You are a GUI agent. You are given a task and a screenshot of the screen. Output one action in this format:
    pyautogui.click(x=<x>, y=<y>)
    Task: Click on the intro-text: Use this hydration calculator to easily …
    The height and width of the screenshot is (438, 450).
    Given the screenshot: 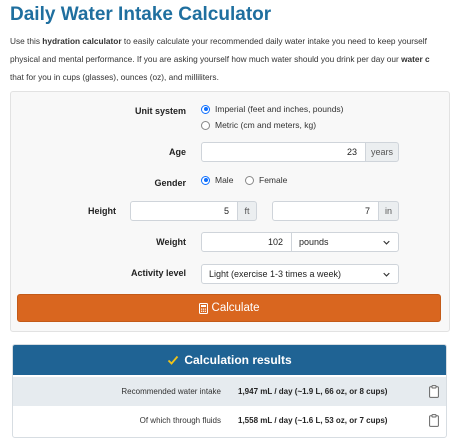 What is the action you would take?
    pyautogui.click(x=220, y=59)
    